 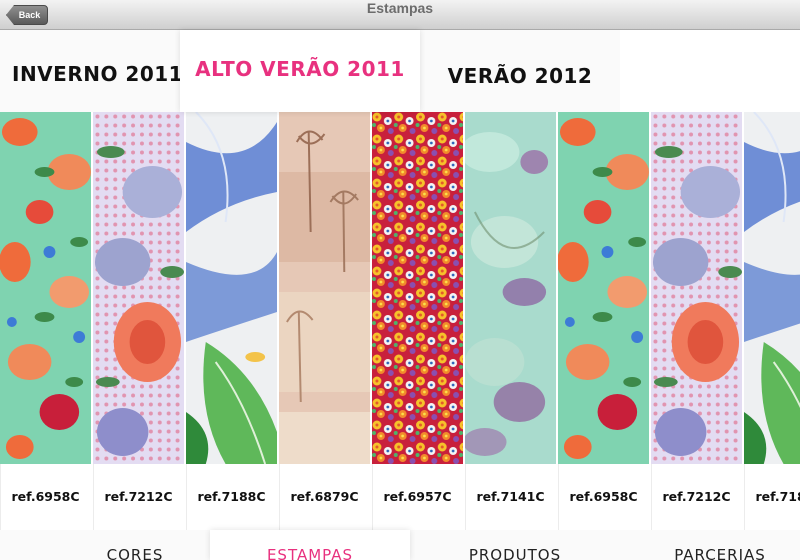 What do you see at coordinates (520, 71) in the screenshot?
I see `tab-verao-2012: VERÃO 2012` at bounding box center [520, 71].